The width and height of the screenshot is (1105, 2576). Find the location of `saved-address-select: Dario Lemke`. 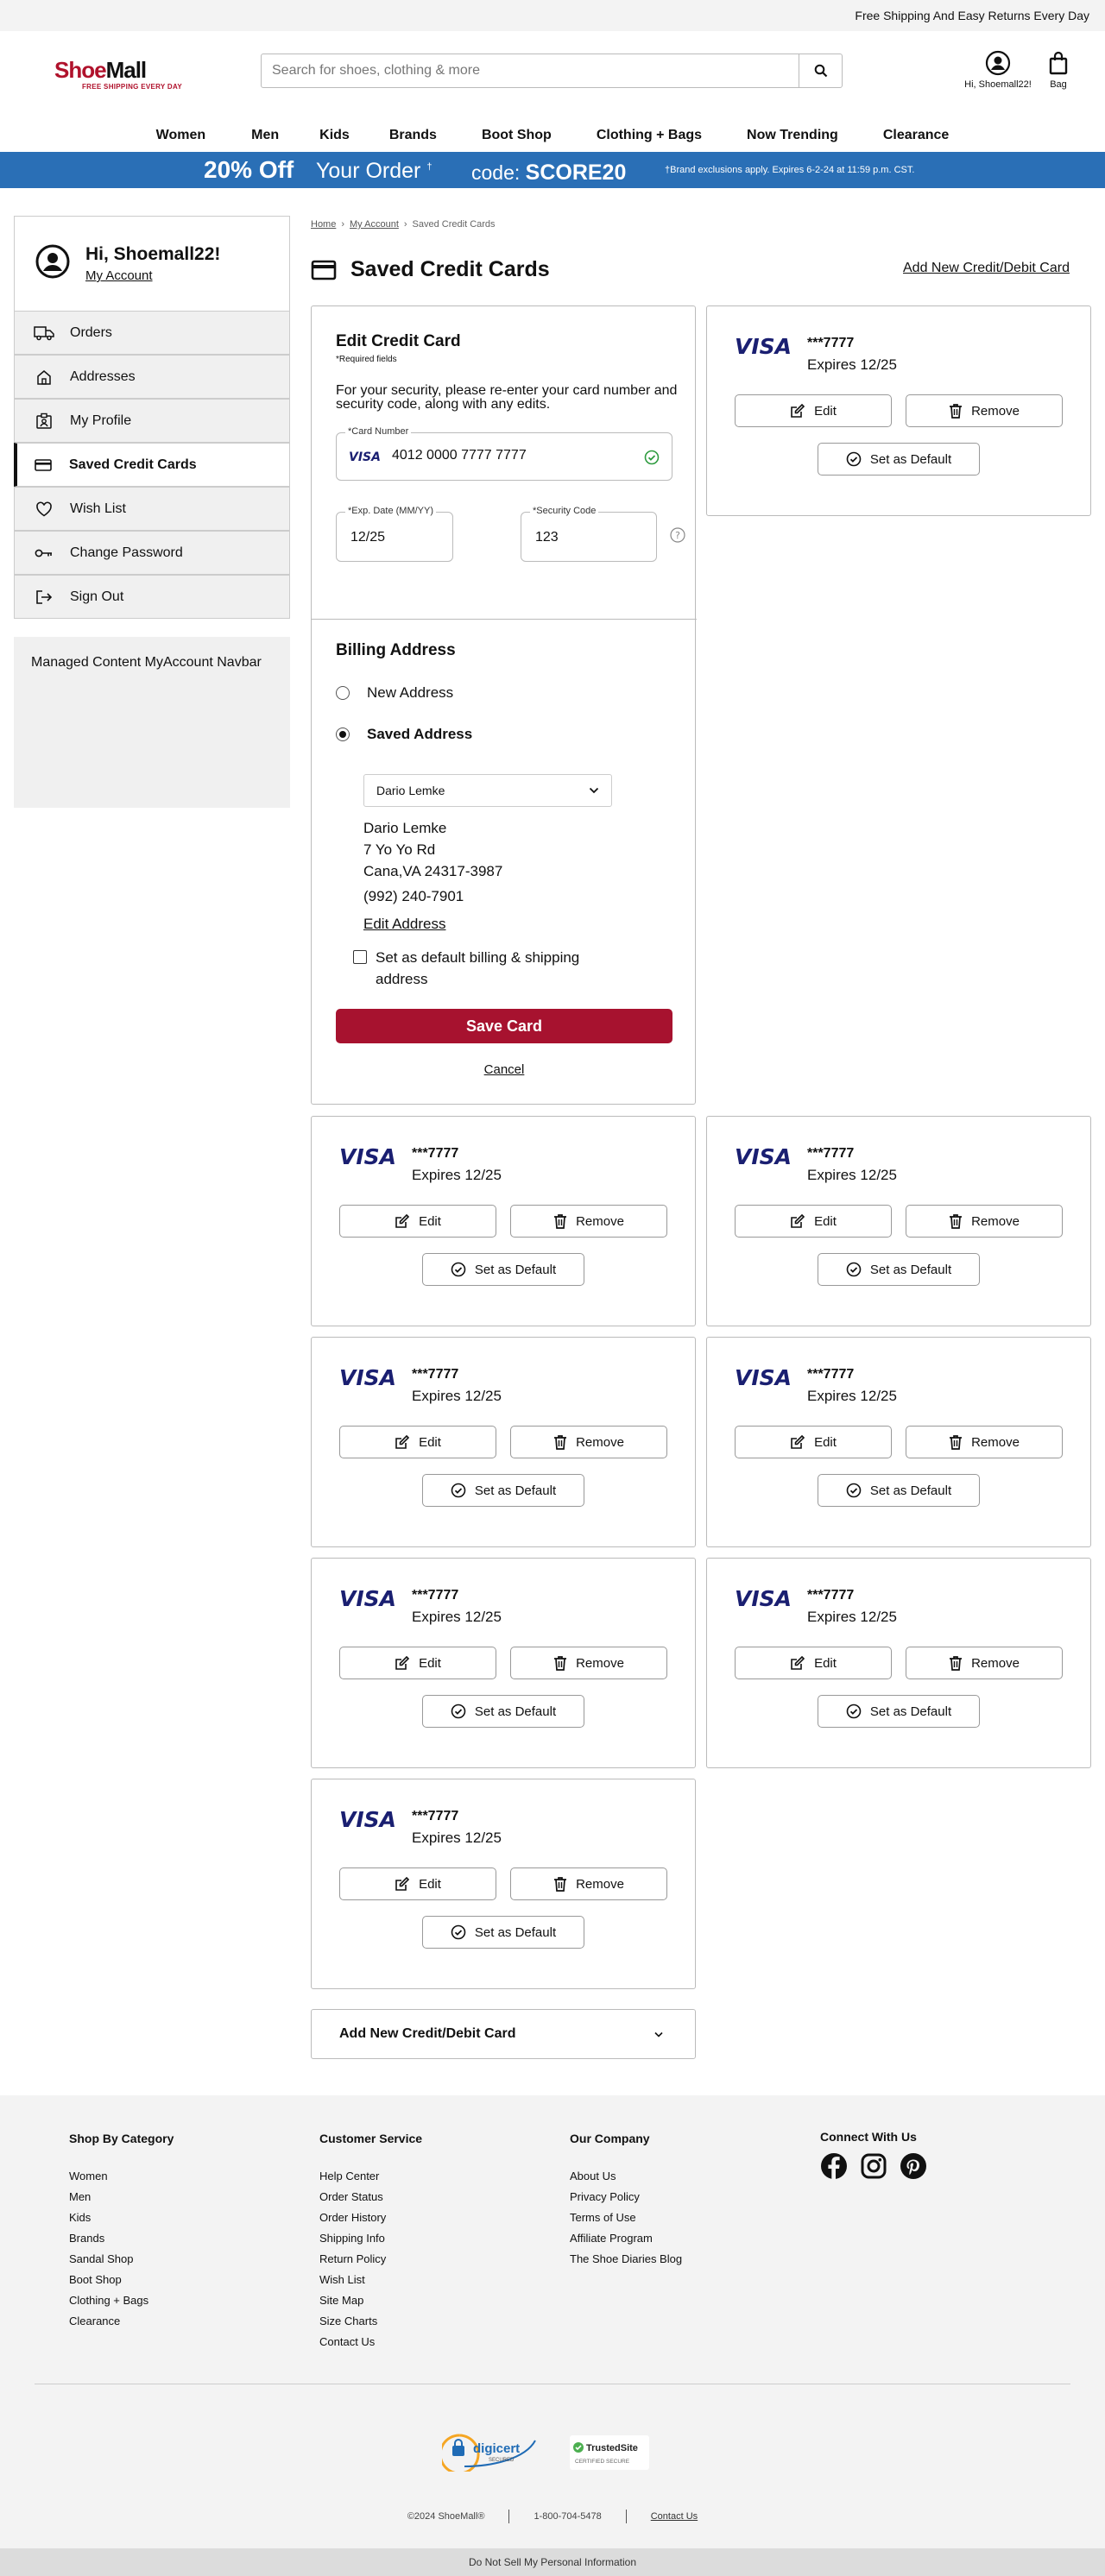

saved-address-select: Dario Lemke is located at coordinates (488, 791).